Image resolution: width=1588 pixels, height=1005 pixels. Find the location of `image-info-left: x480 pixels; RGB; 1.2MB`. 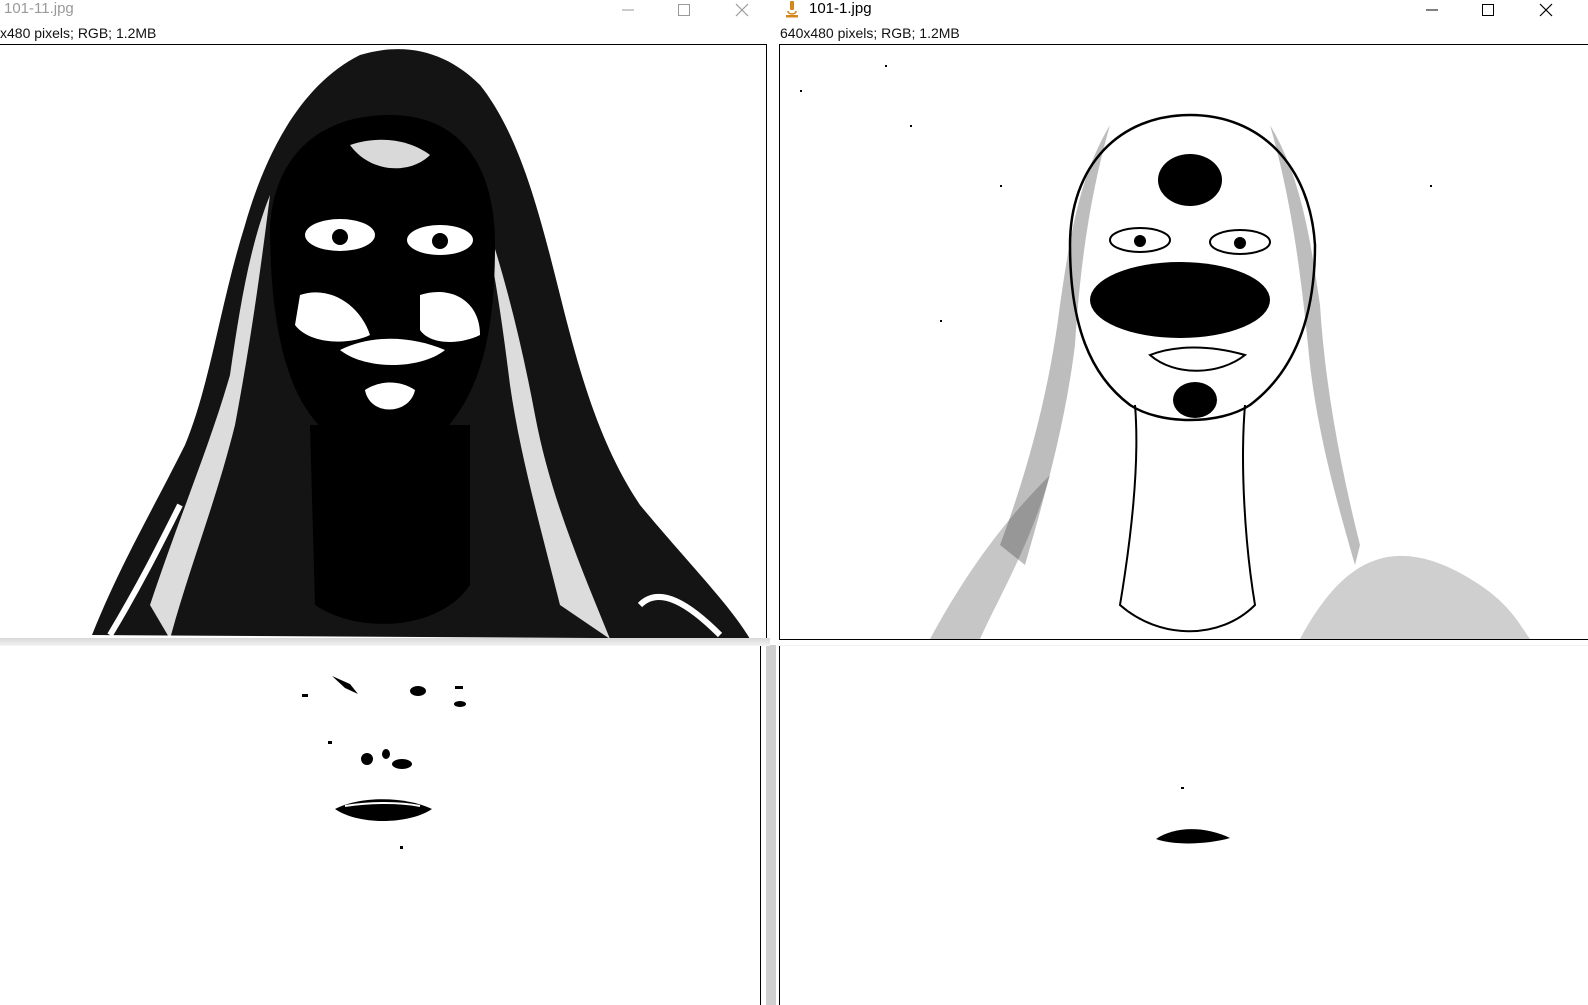

image-info-left: x480 pixels; RGB; 1.2MB is located at coordinates (78, 33).